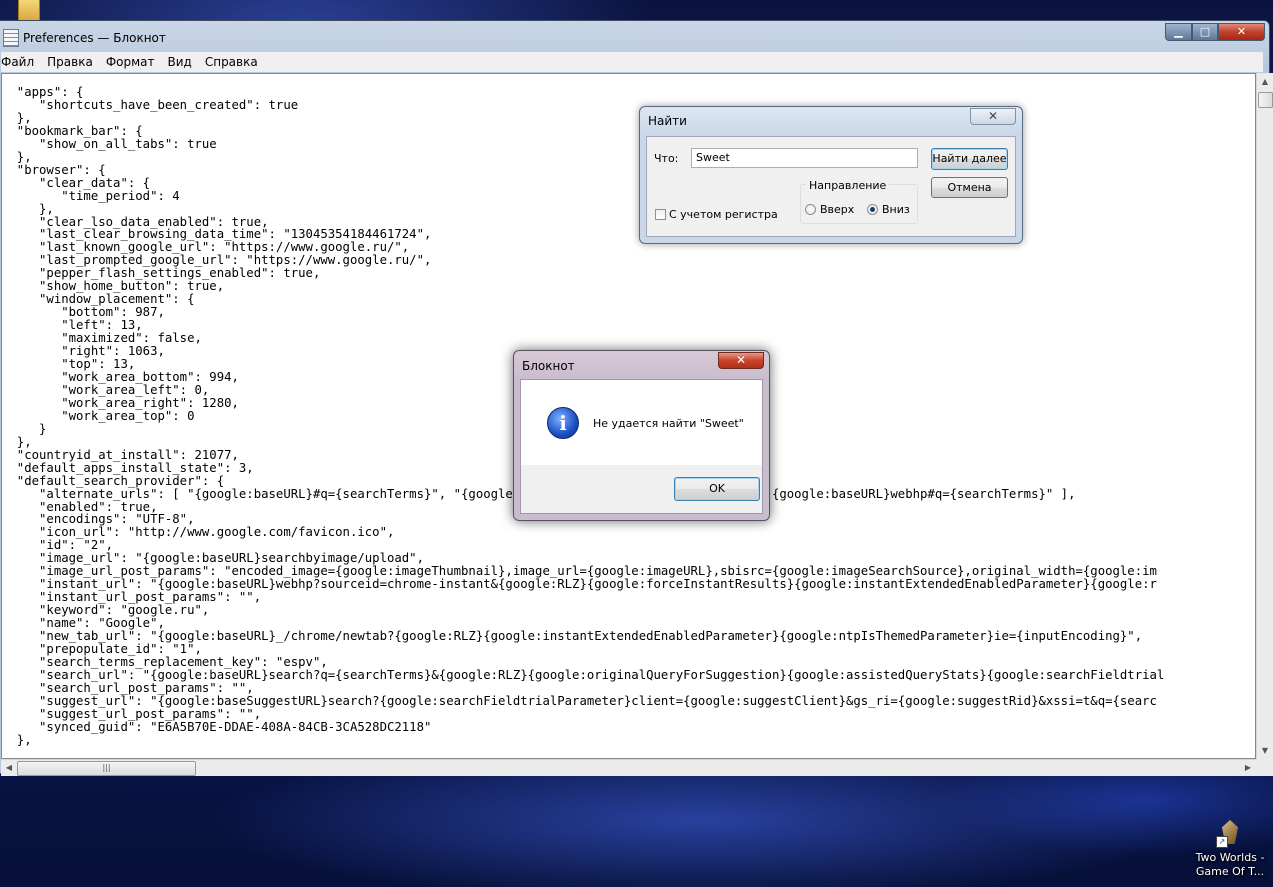 The width and height of the screenshot is (1273, 887). What do you see at coordinates (1264, 767) in the screenshot?
I see `resize-grip` at bounding box center [1264, 767].